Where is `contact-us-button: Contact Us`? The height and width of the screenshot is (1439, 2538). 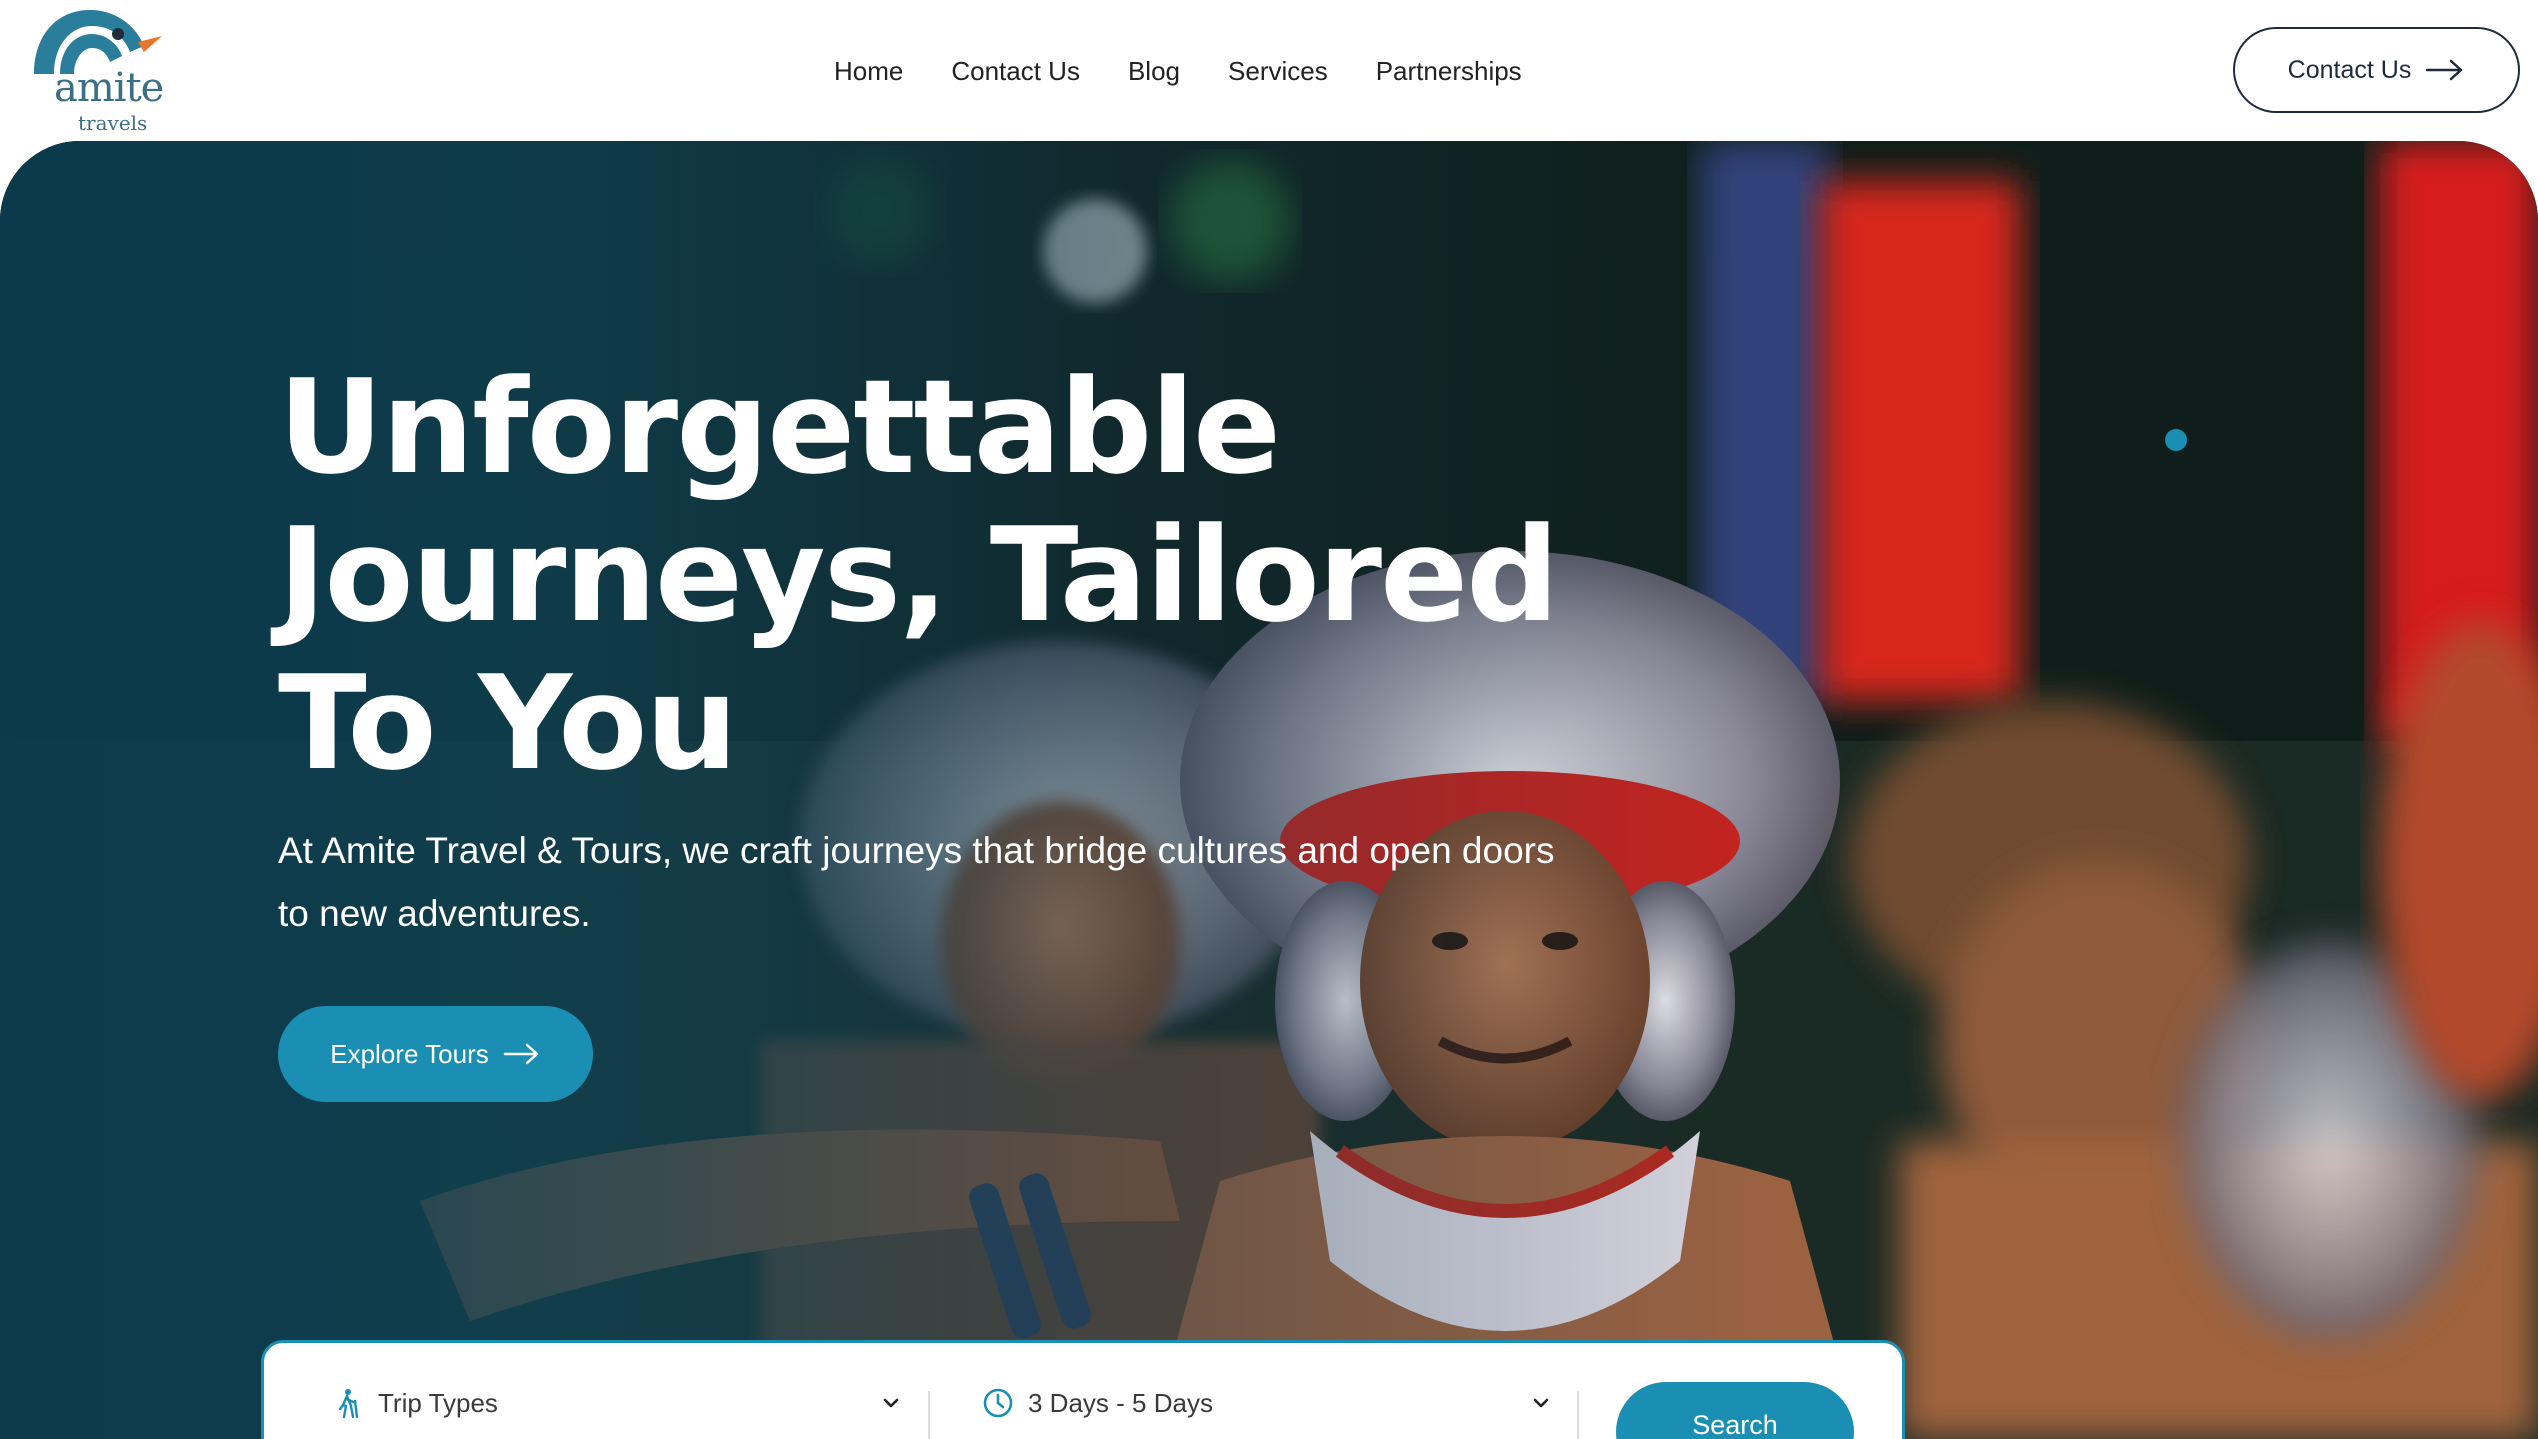
contact-us-button: Contact Us is located at coordinates (2376, 70).